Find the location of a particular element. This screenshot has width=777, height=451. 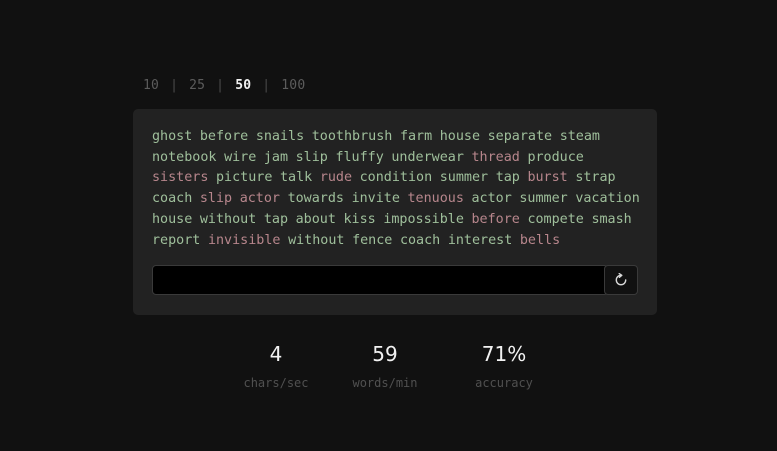

stat-accuracy: 71% accuracy is located at coordinates (504, 365).